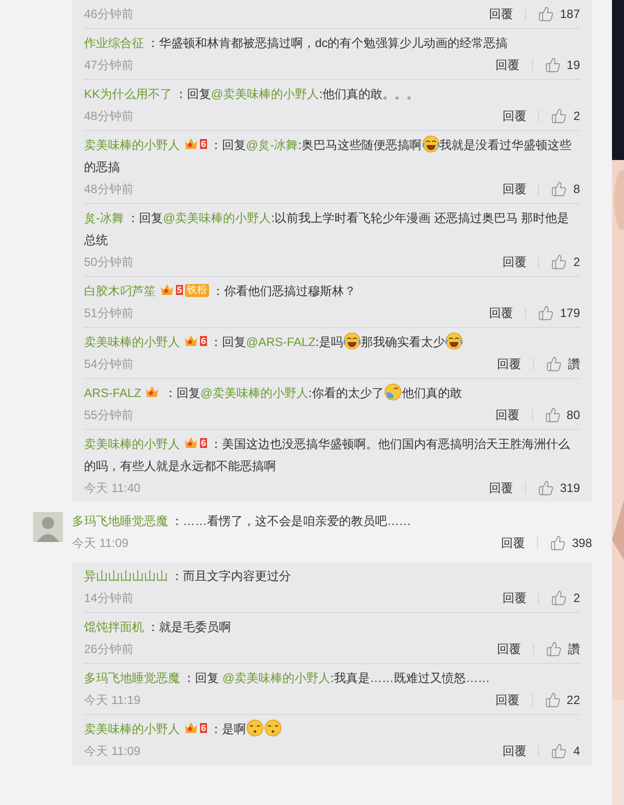 This screenshot has width=624, height=805. I want to click on badge-level: 5, so click(180, 290).